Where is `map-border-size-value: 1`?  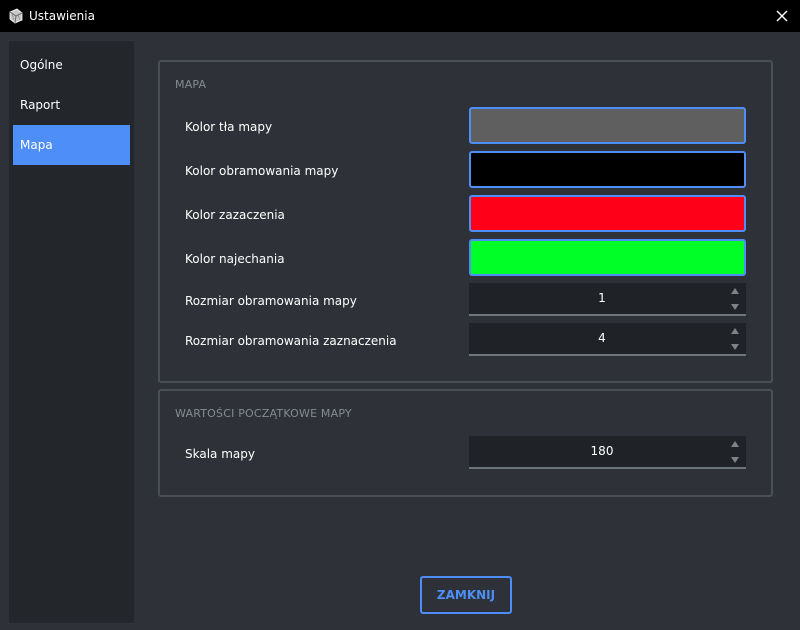 map-border-size-value: 1 is located at coordinates (602, 298).